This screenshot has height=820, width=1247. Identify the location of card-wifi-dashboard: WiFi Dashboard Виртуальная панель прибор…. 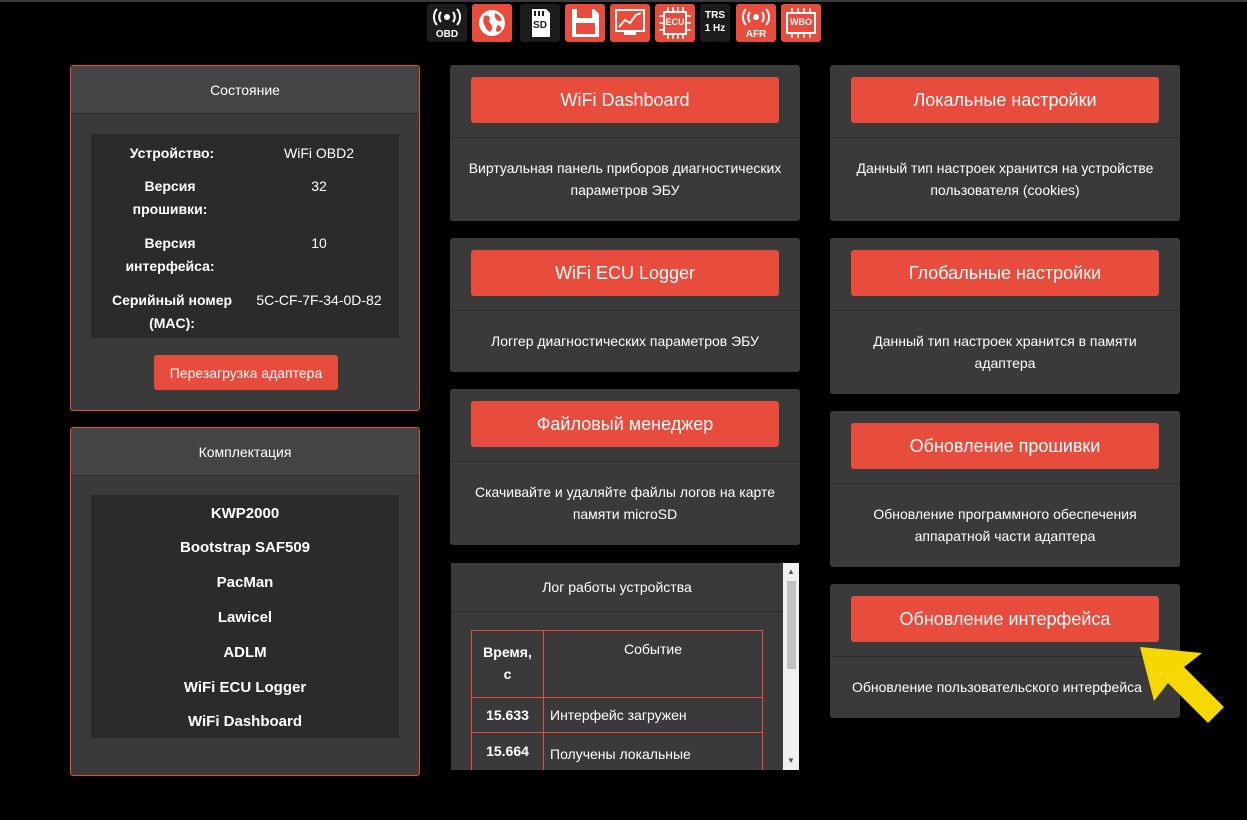
(625, 143).